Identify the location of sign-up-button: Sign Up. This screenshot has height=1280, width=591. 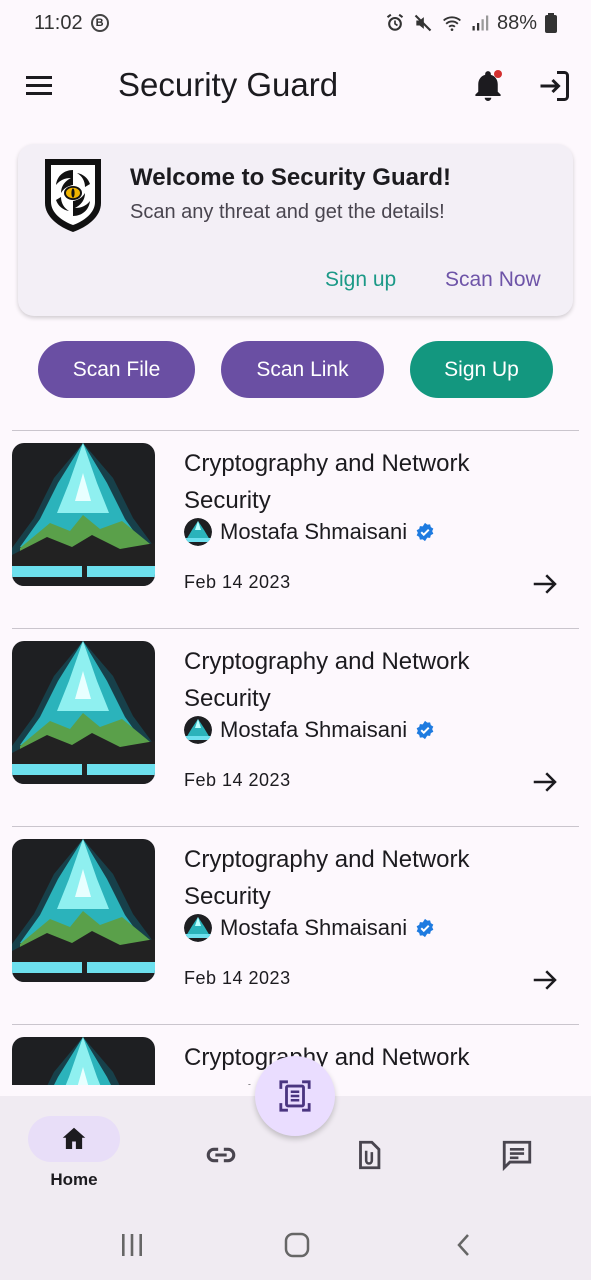
(481, 369).